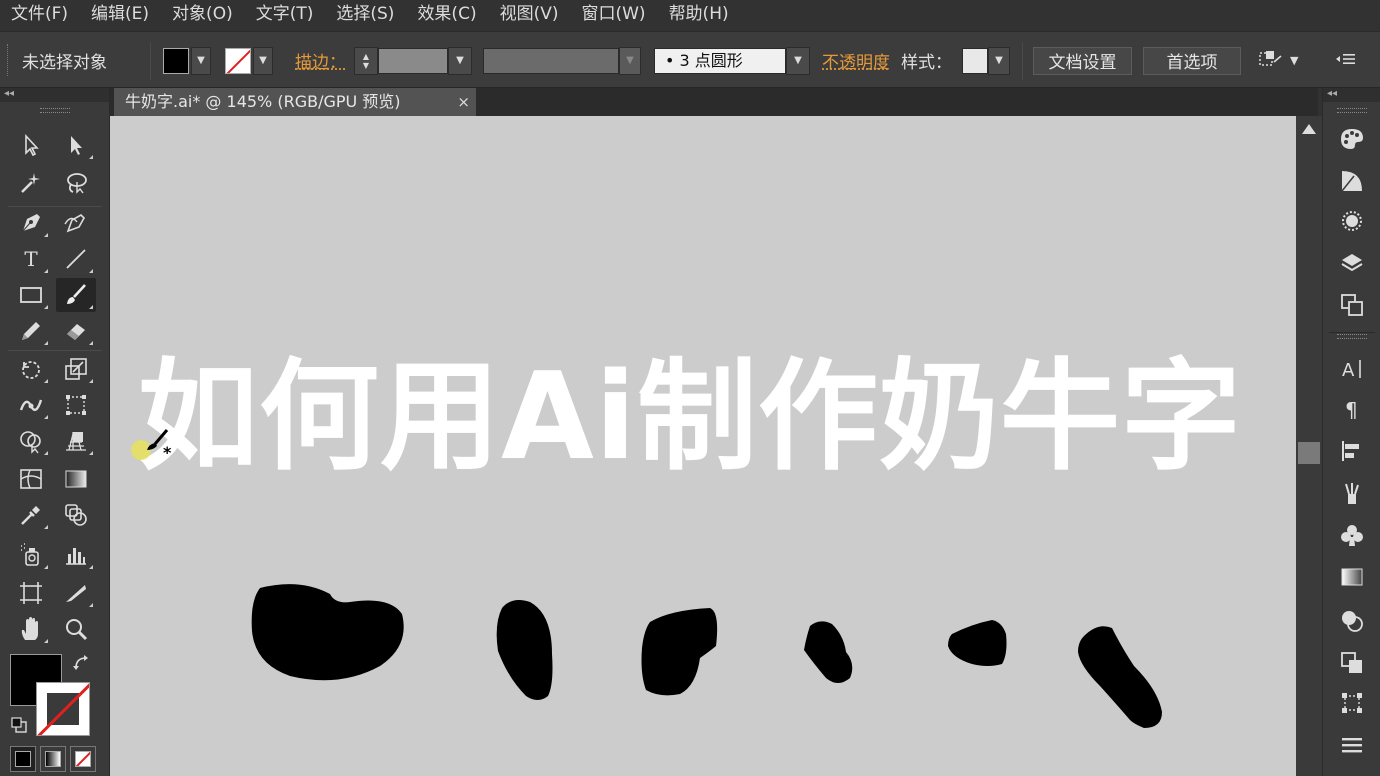  Describe the element at coordinates (19, 727) in the screenshot. I see `default-fill-stroke-icon` at that location.